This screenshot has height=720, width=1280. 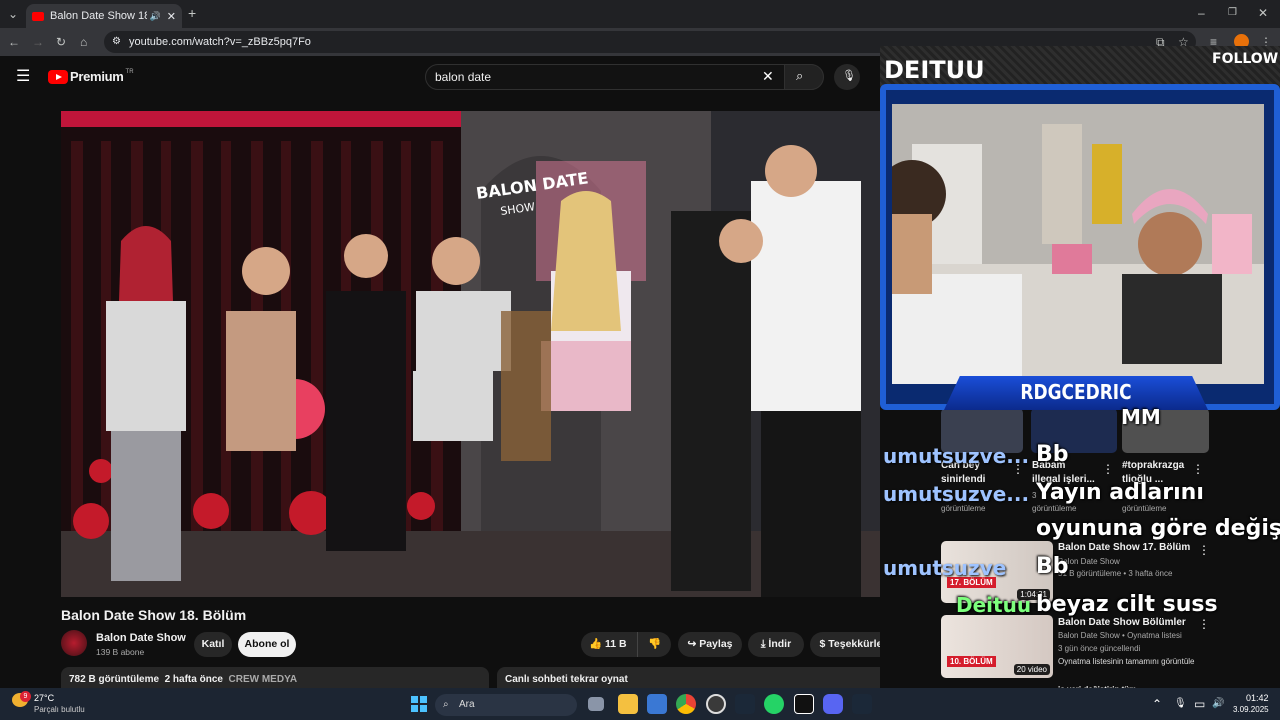 What do you see at coordinates (13, 14) in the screenshot?
I see `tab-search-icon: ⌄` at bounding box center [13, 14].